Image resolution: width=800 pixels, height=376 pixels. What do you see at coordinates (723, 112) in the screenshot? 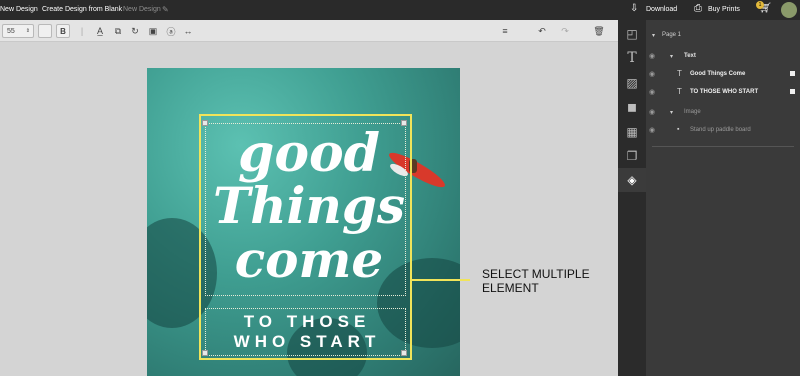
I see `layer-group-image: ◉ ▾ Image` at bounding box center [723, 112].